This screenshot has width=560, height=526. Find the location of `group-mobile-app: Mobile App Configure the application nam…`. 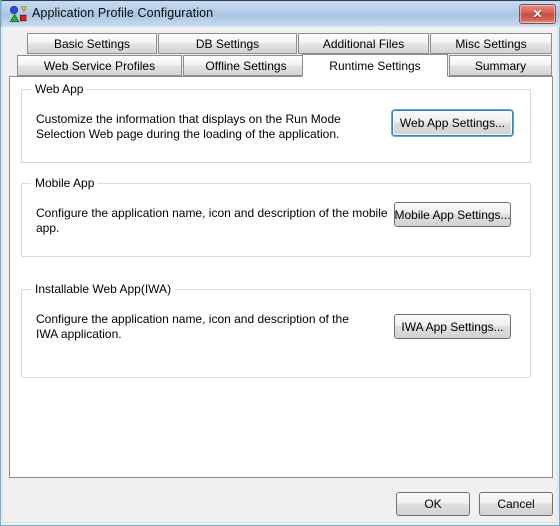

group-mobile-app: Mobile App Configure the application nam… is located at coordinates (276, 216).